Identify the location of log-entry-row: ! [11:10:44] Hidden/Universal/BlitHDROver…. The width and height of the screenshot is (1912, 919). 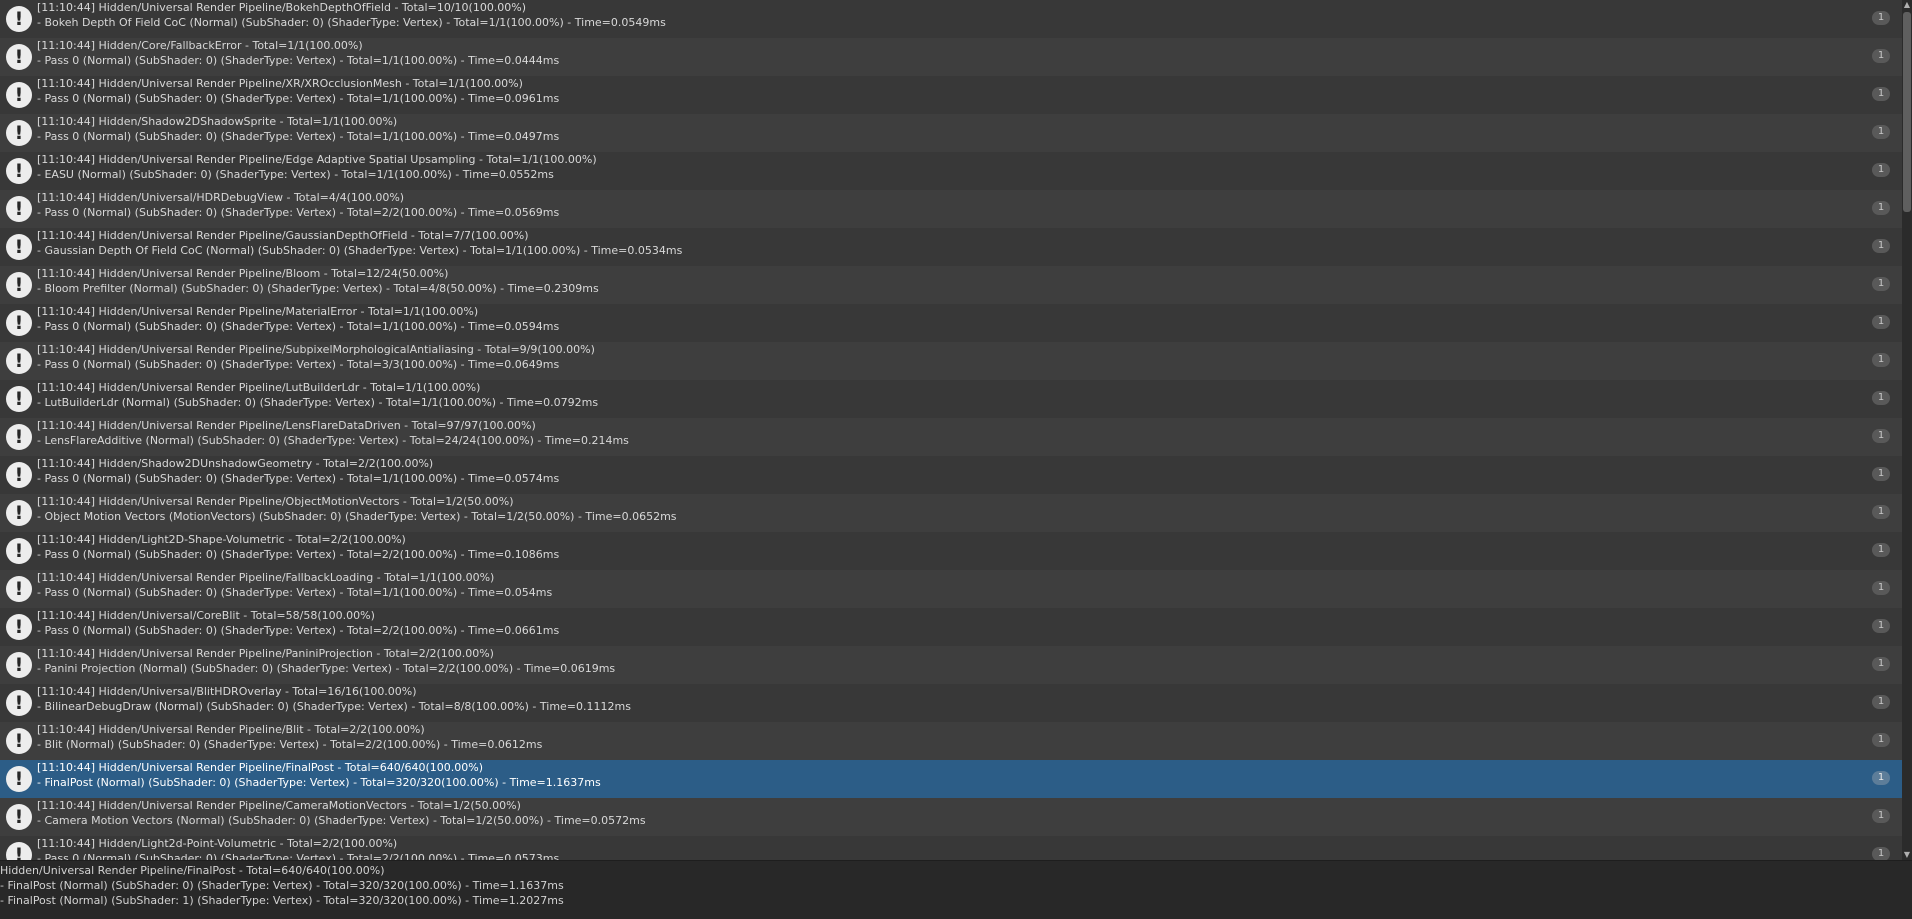
(951, 703).